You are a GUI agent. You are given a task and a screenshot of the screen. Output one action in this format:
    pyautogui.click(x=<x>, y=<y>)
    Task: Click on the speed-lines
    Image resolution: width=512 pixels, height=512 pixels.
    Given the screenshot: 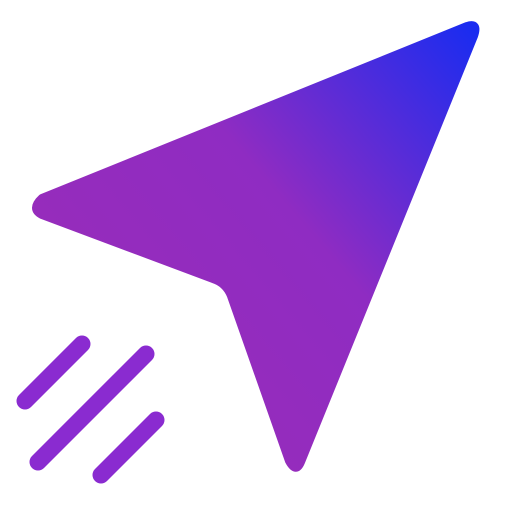 What is the action you would take?
    pyautogui.click(x=90, y=409)
    